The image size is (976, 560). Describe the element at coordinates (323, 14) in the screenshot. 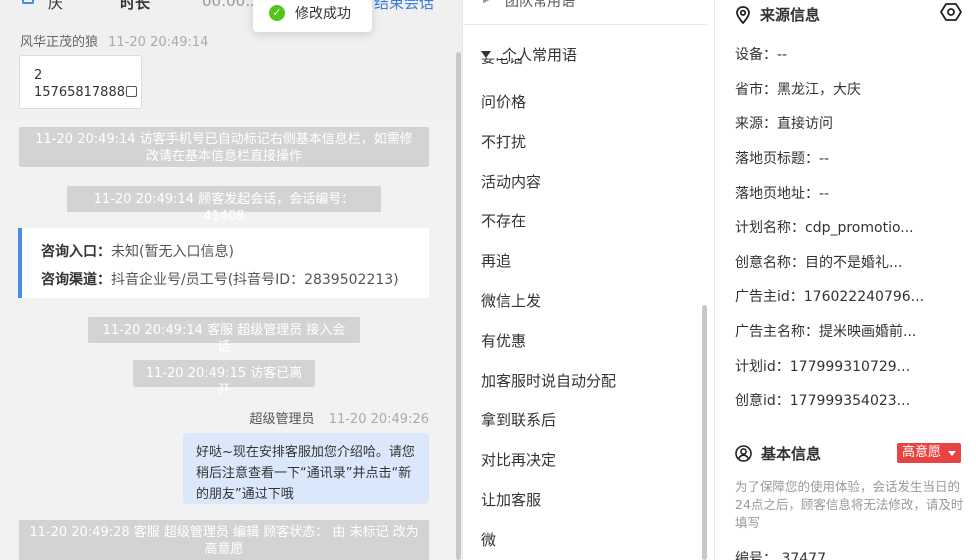

I see `toast-message: 修改成功` at that location.